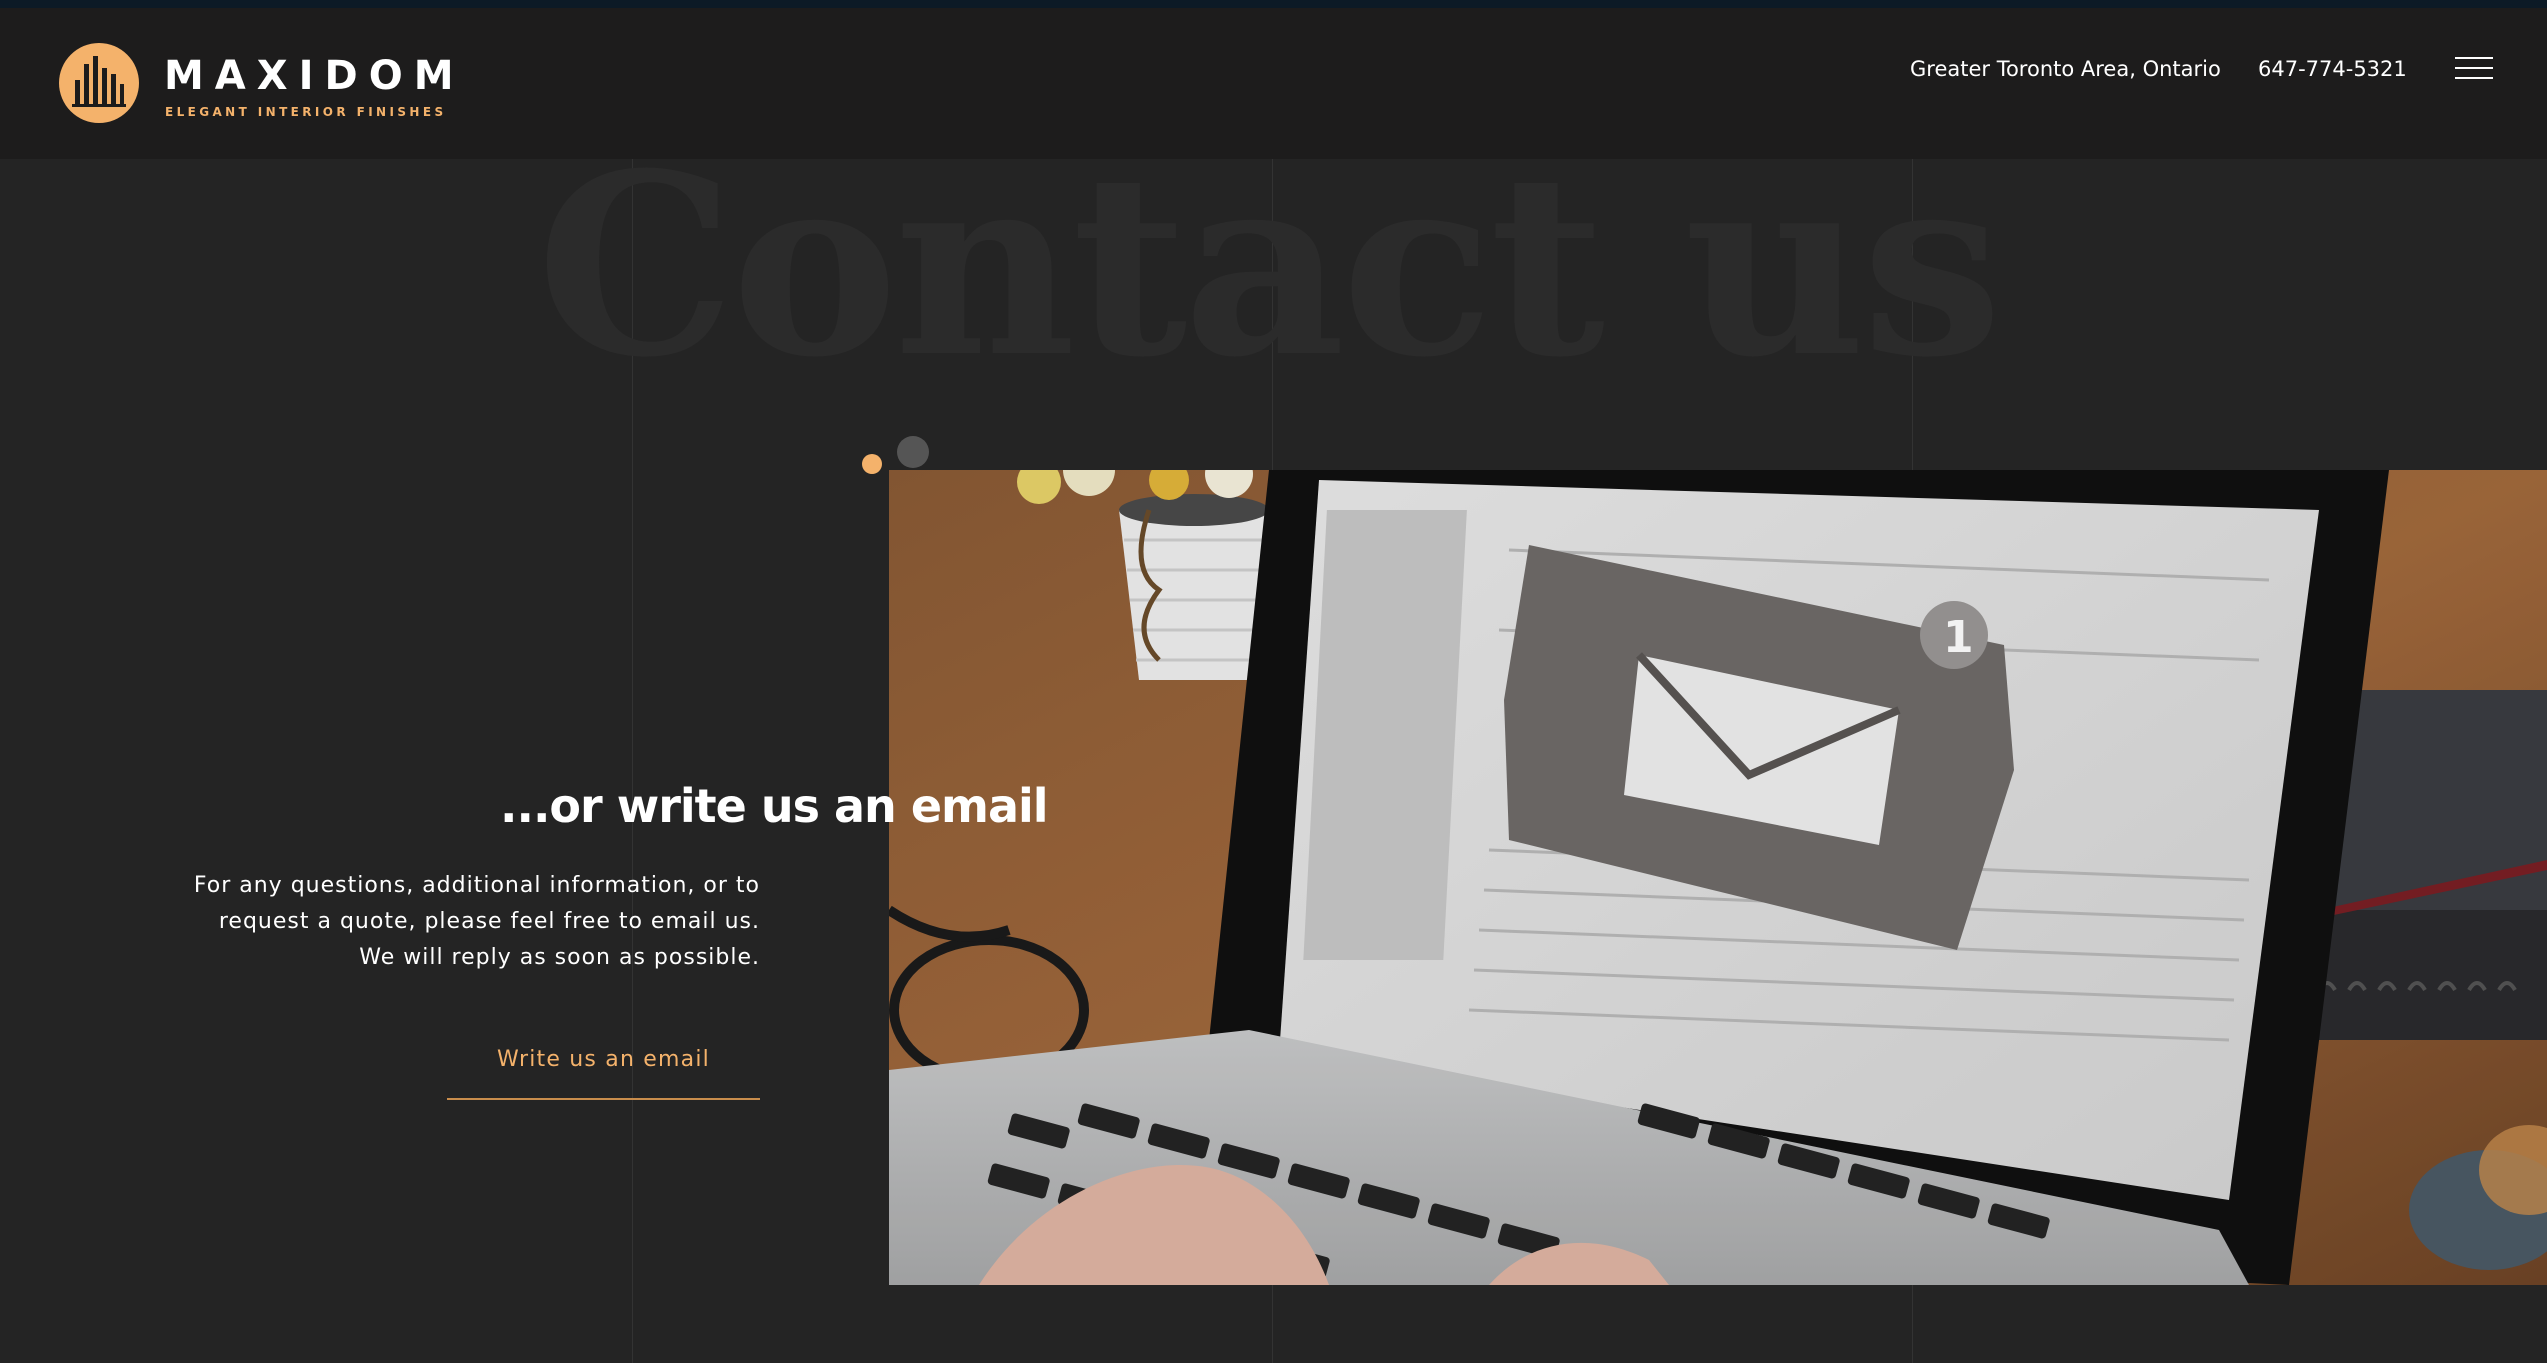 The image size is (2547, 1363). Describe the element at coordinates (2476, 68) in the screenshot. I see `hamburger-menu-icon` at that location.